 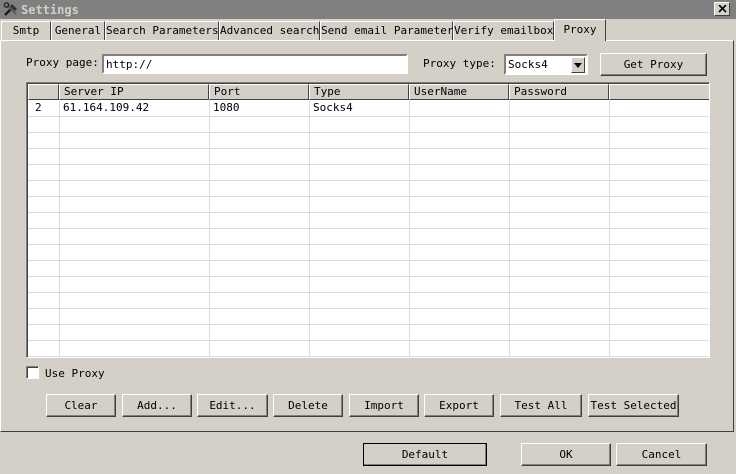 I want to click on tools-icon, so click(x=11, y=9).